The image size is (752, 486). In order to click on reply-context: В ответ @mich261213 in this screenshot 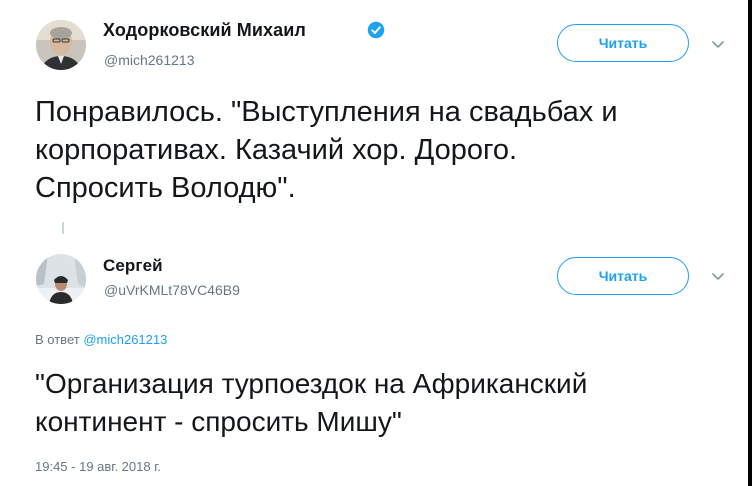, I will do `click(101, 339)`.